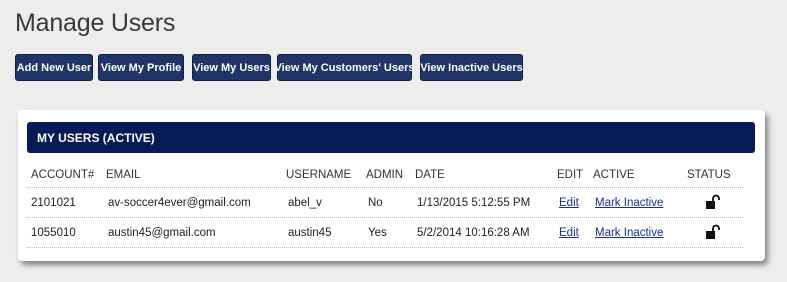 This screenshot has height=282, width=787. Describe the element at coordinates (570, 175) in the screenshot. I see `column-header-edit: EDIT` at that location.